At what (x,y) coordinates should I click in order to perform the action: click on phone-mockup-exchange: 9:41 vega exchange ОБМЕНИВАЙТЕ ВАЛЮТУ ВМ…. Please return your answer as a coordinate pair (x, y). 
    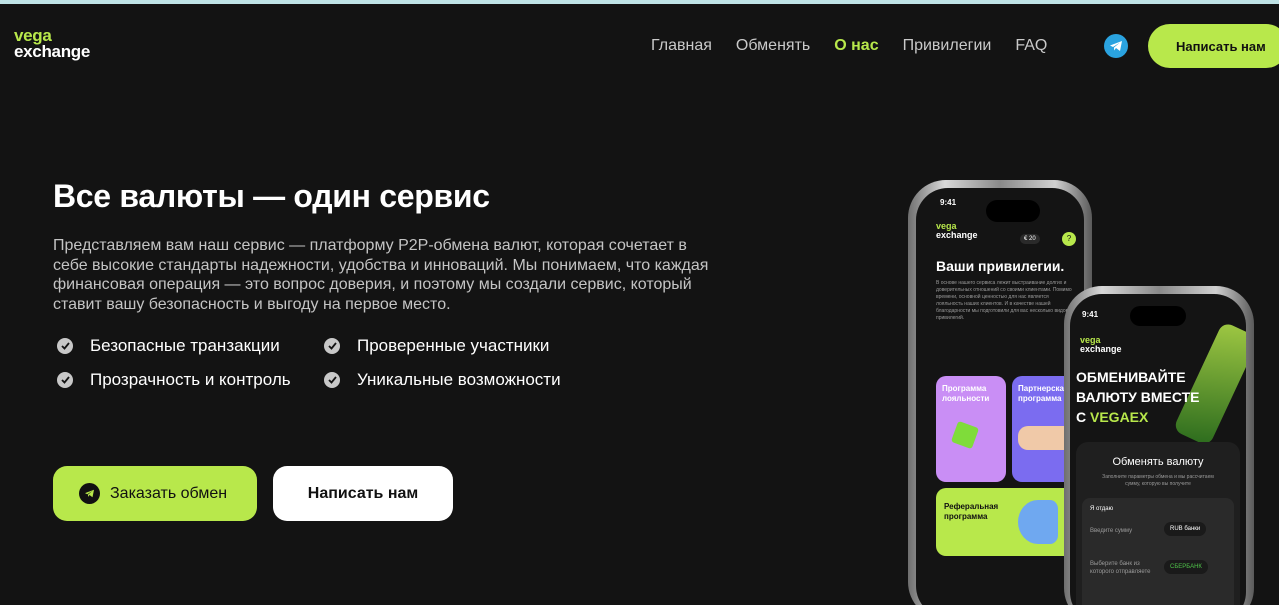
    Looking at the image, I should click on (1159, 445).